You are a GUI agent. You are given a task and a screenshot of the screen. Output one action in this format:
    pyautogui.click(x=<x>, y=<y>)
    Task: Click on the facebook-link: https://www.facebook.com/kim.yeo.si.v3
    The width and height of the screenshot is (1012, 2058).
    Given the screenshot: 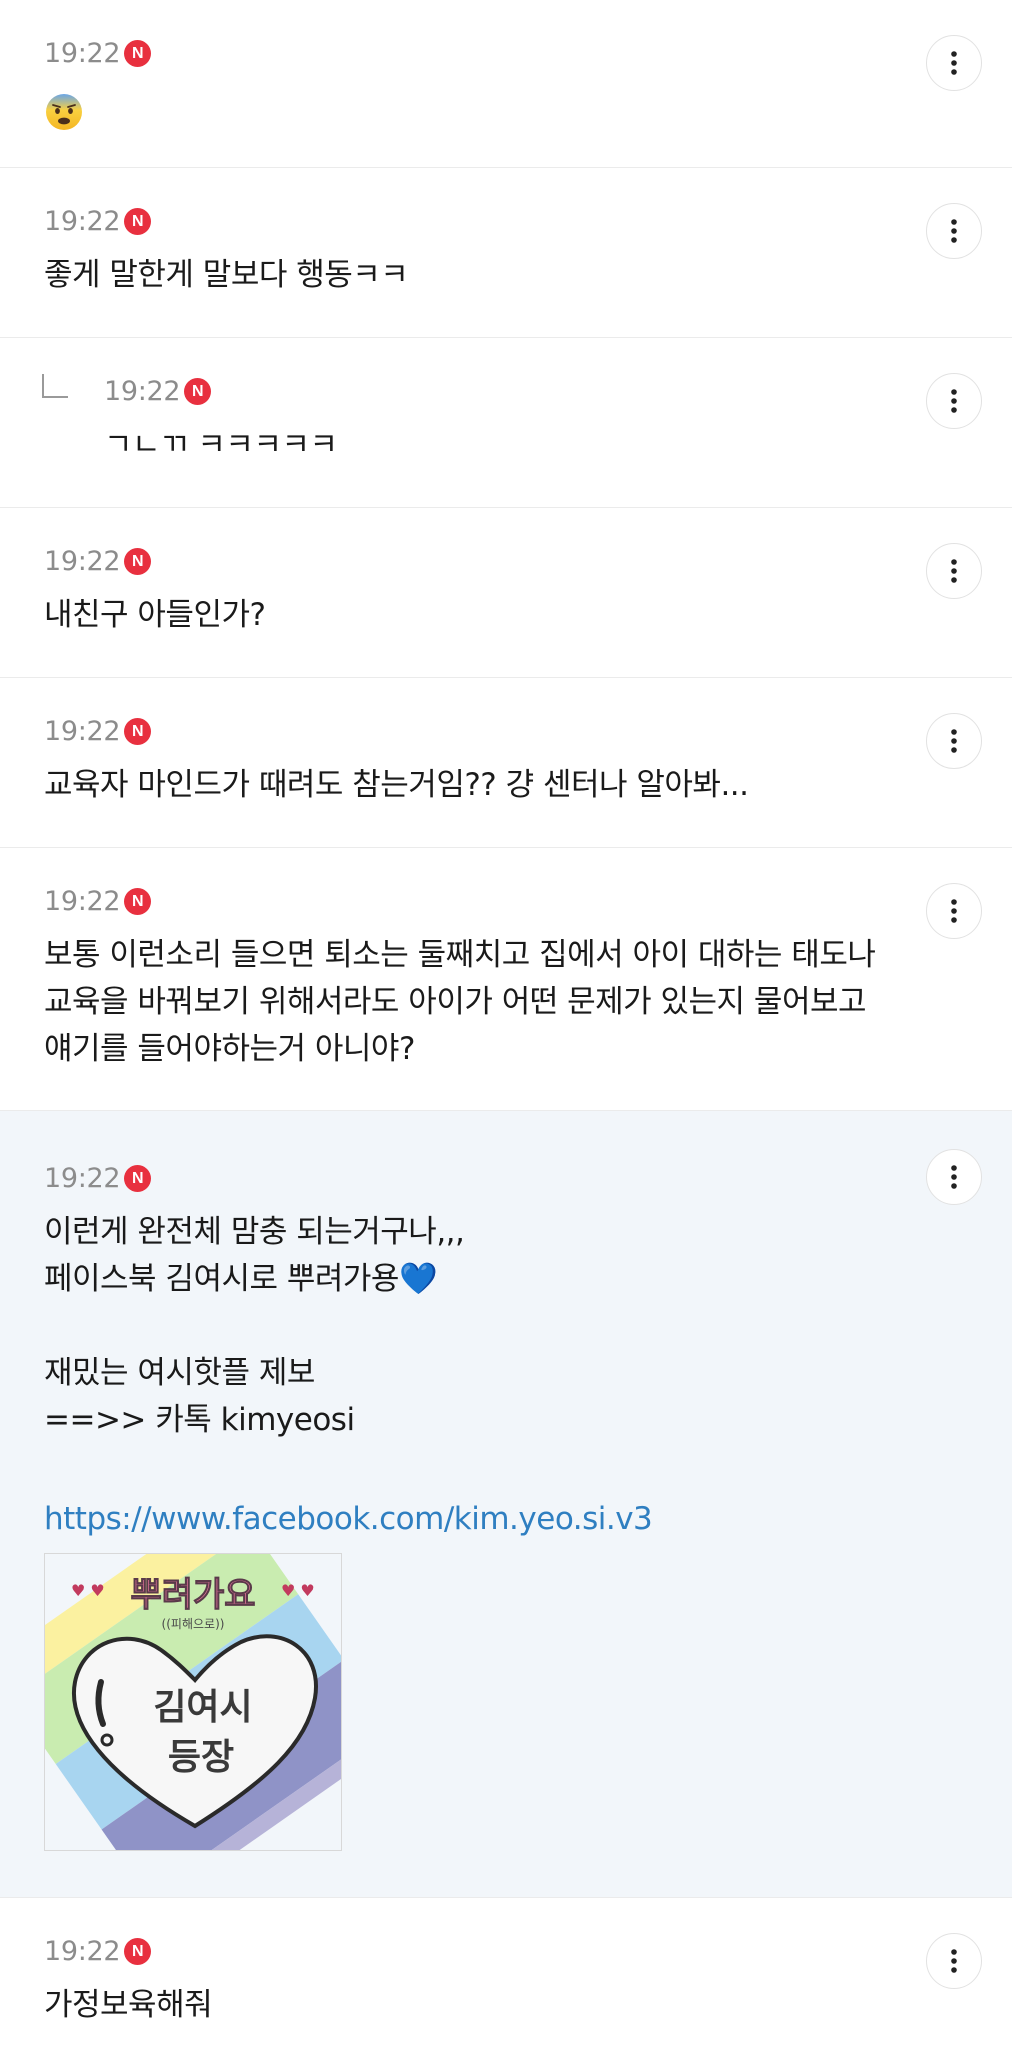 What is the action you would take?
    pyautogui.click(x=348, y=1519)
    